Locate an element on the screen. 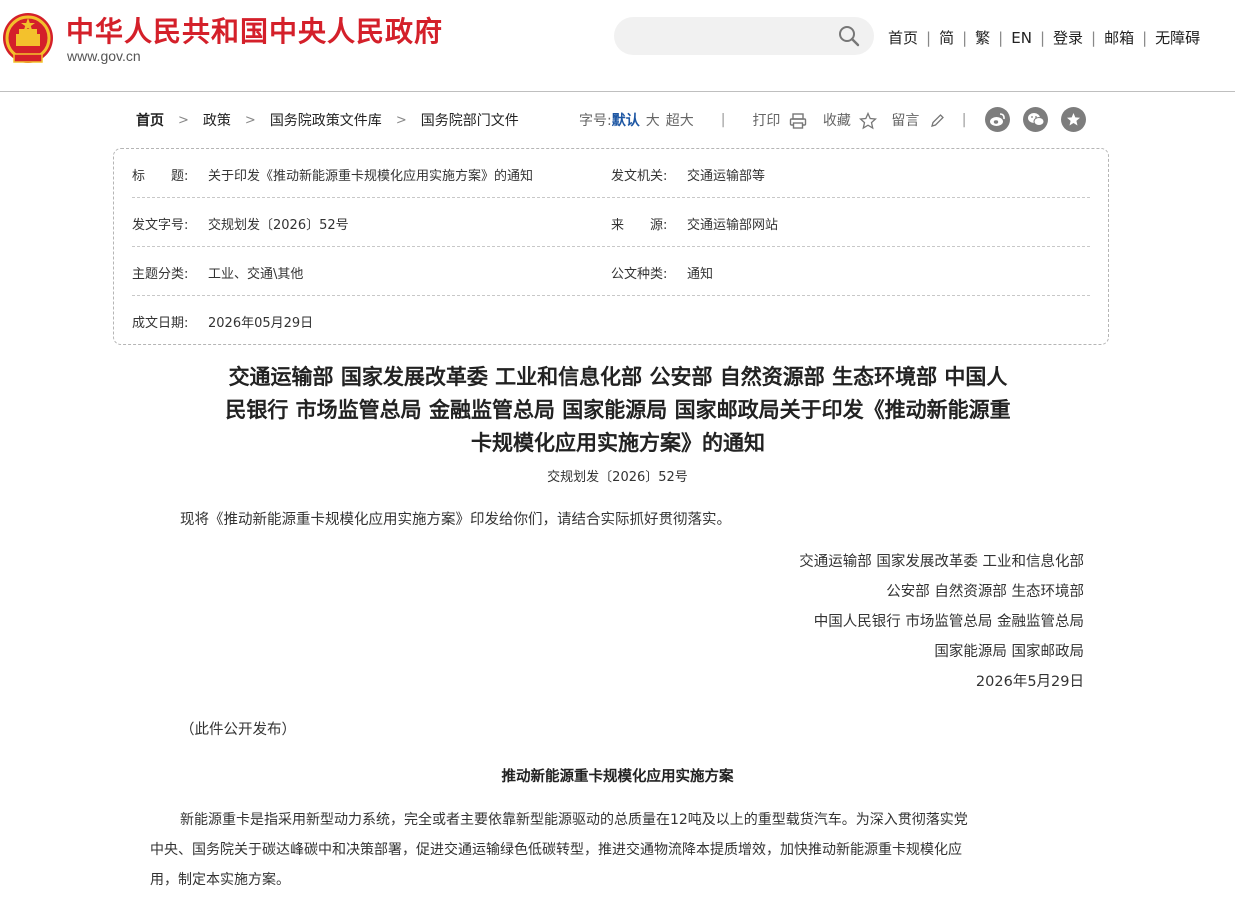  printer-icon is located at coordinates (798, 121).